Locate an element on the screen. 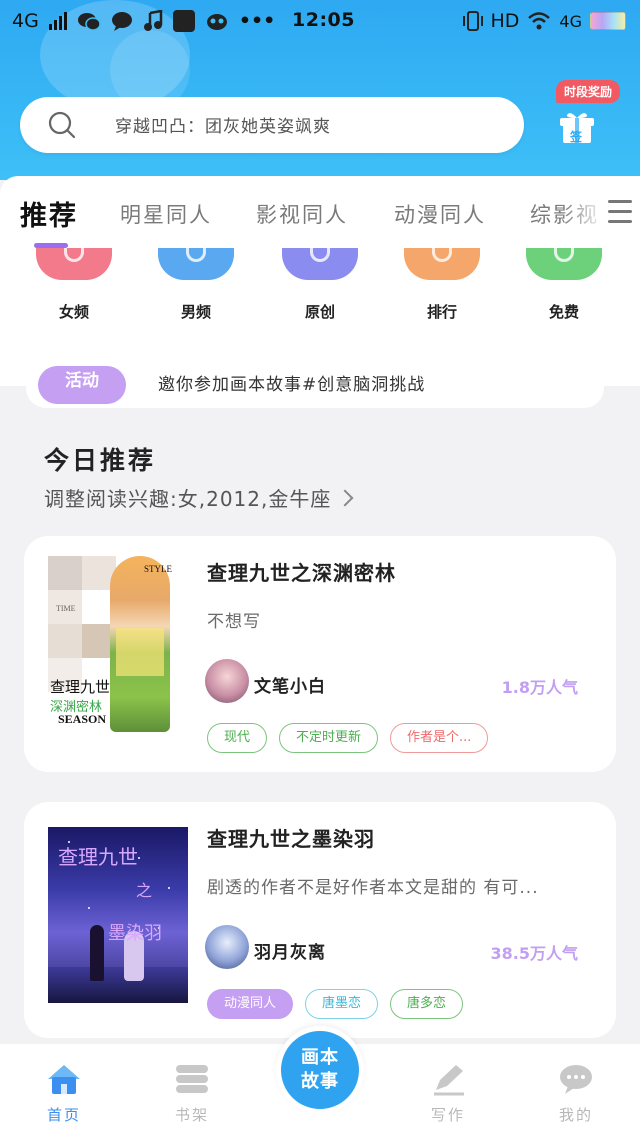 The height and width of the screenshot is (1138, 640). author-name: 羽月灰离 is located at coordinates (290, 953).